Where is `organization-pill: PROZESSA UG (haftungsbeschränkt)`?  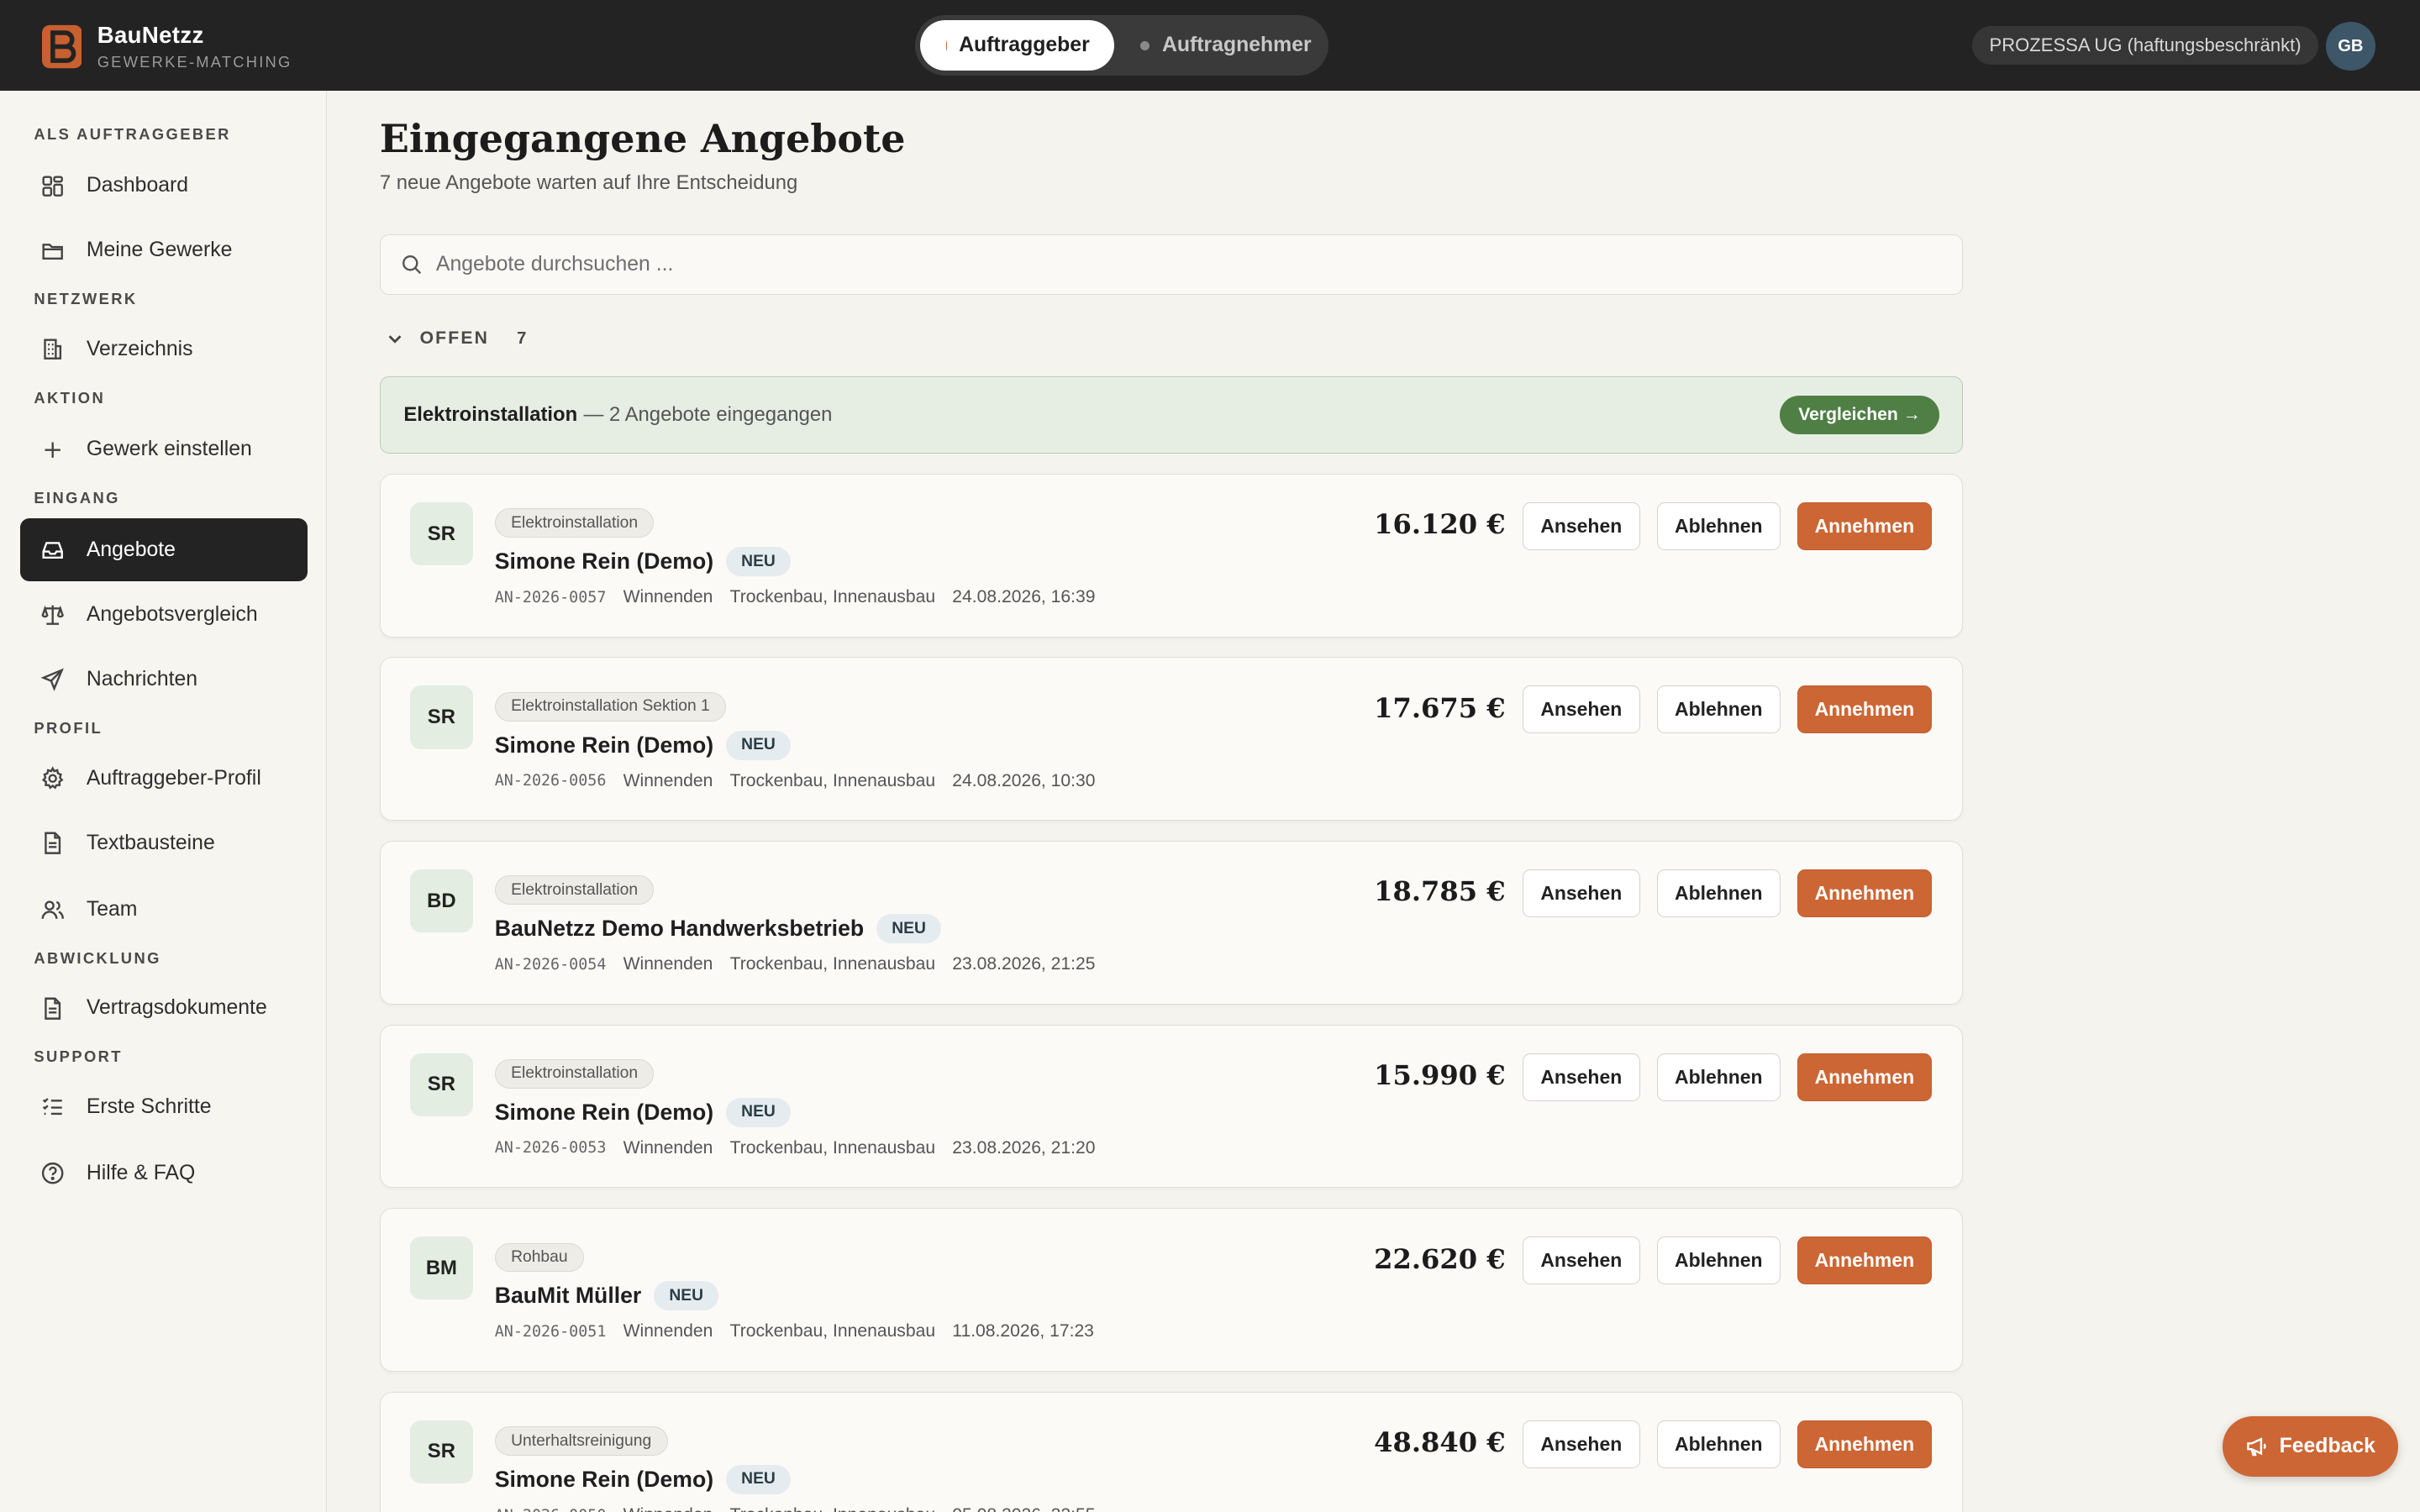 organization-pill: PROZESSA UG (haftungsbeschränkt) is located at coordinates (2145, 46).